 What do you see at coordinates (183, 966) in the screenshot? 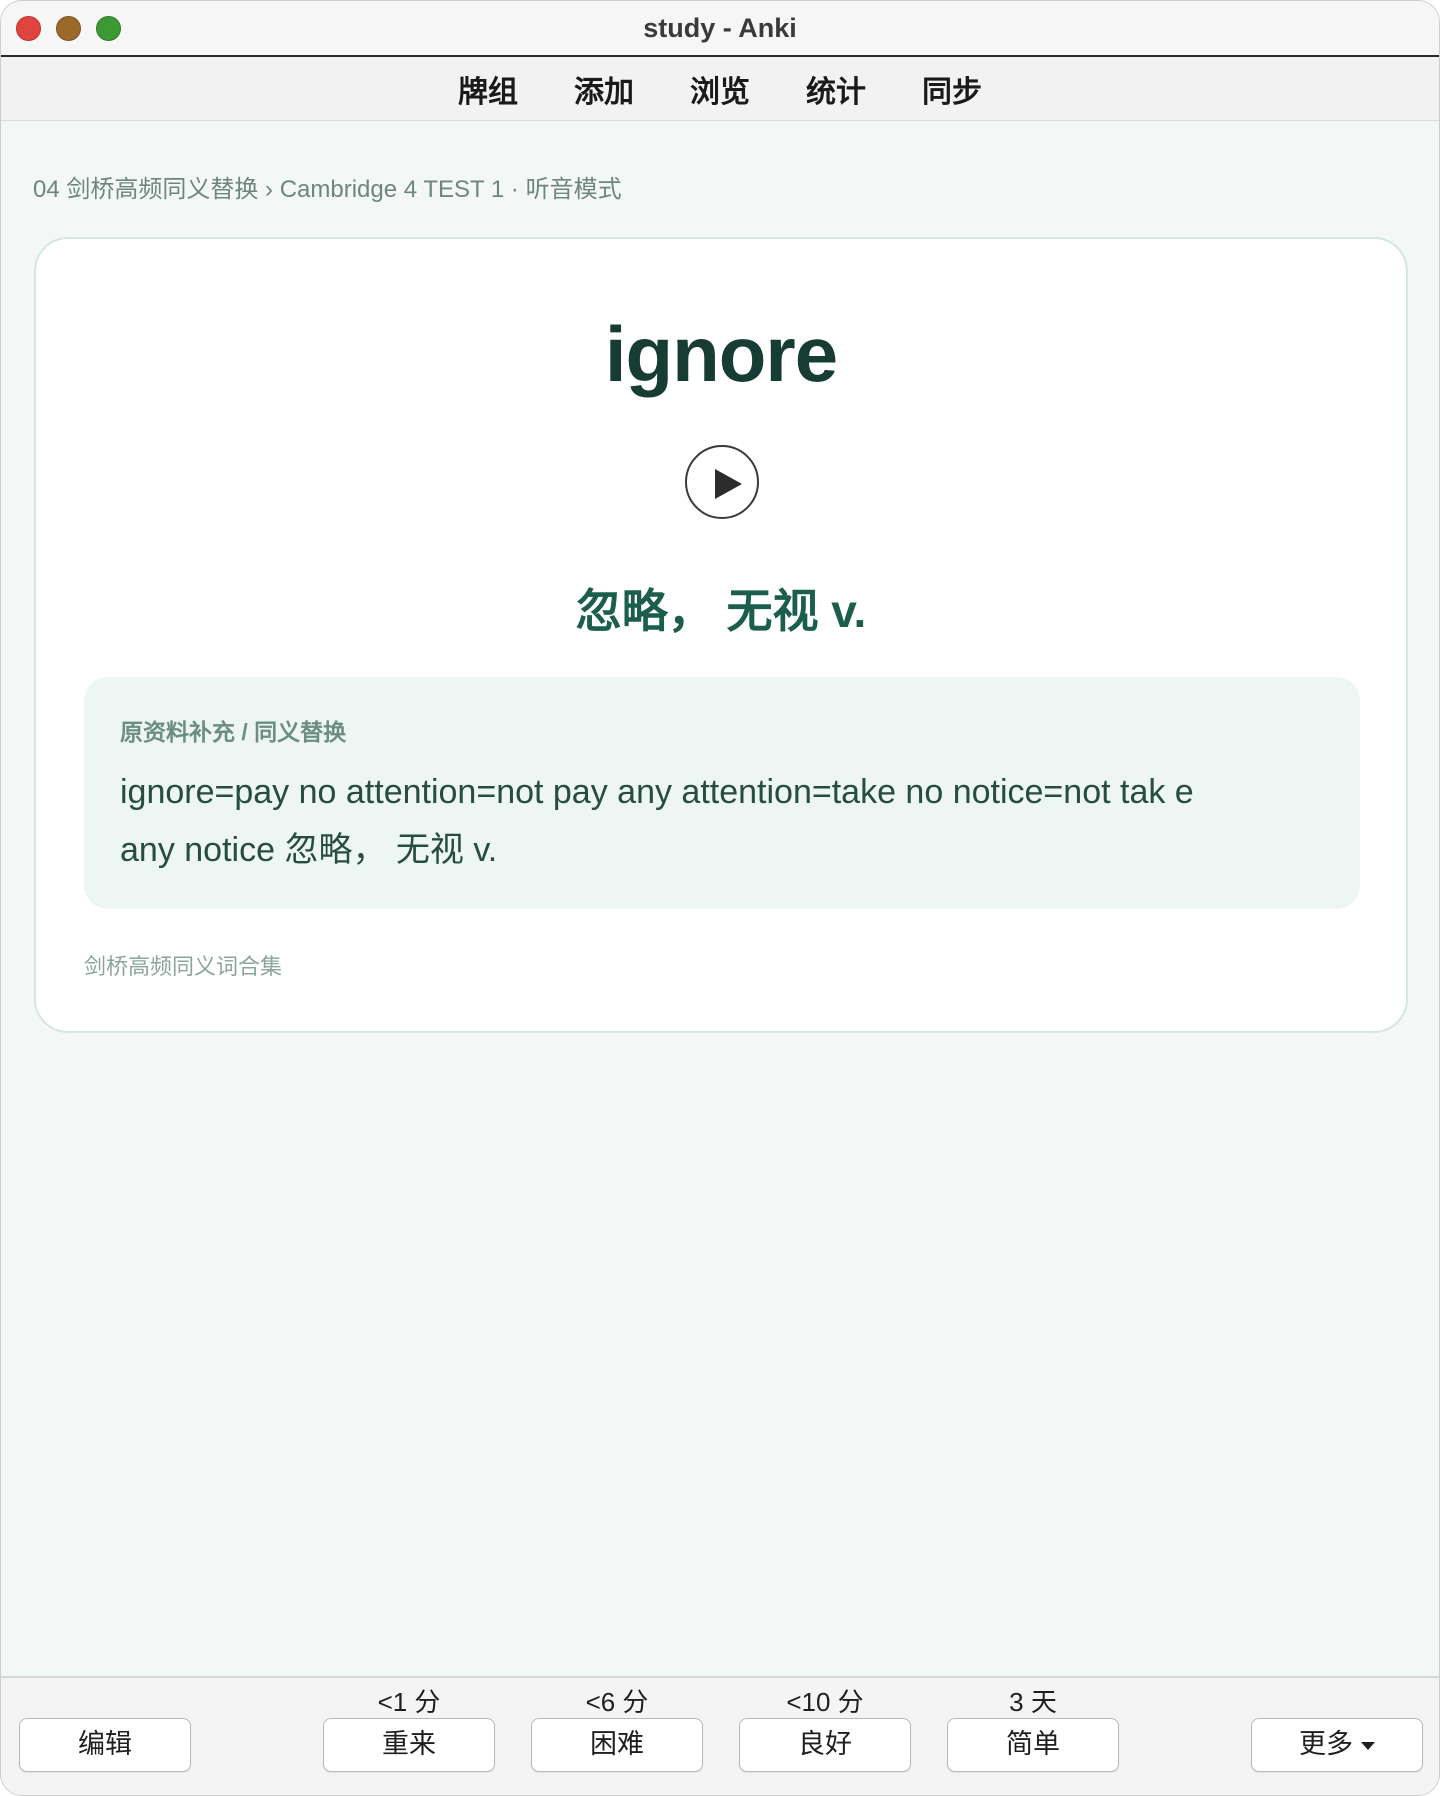
I see `card-source: 剑桥高频同义词合集` at bounding box center [183, 966].